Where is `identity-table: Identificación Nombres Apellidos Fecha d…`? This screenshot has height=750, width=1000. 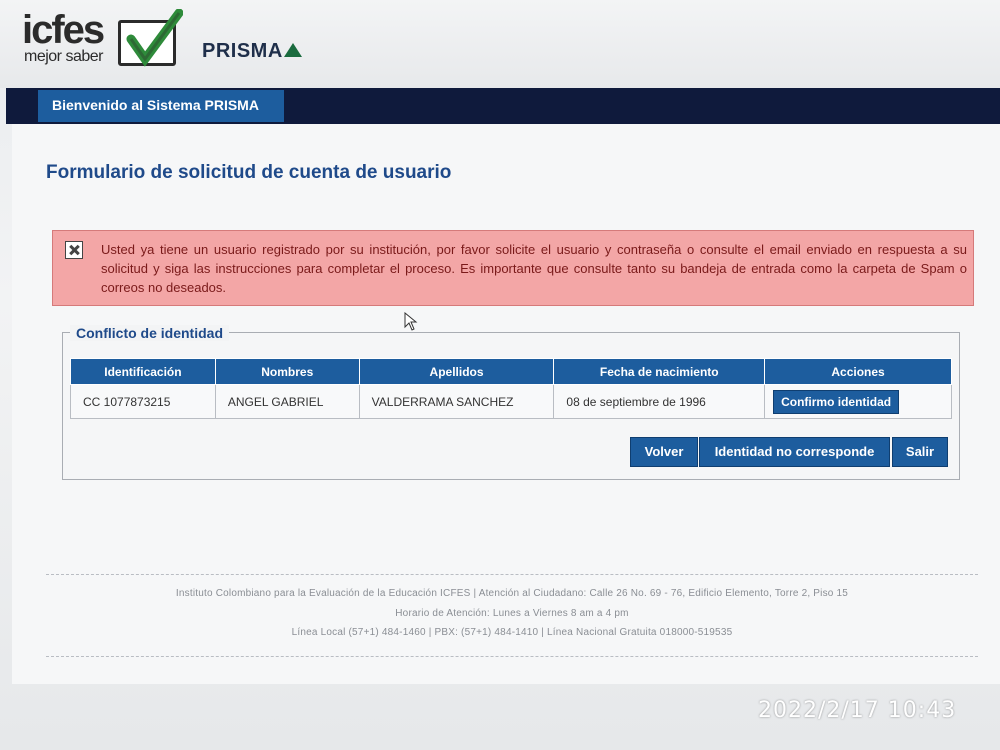 identity-table: Identificación Nombres Apellidos Fecha d… is located at coordinates (511, 388).